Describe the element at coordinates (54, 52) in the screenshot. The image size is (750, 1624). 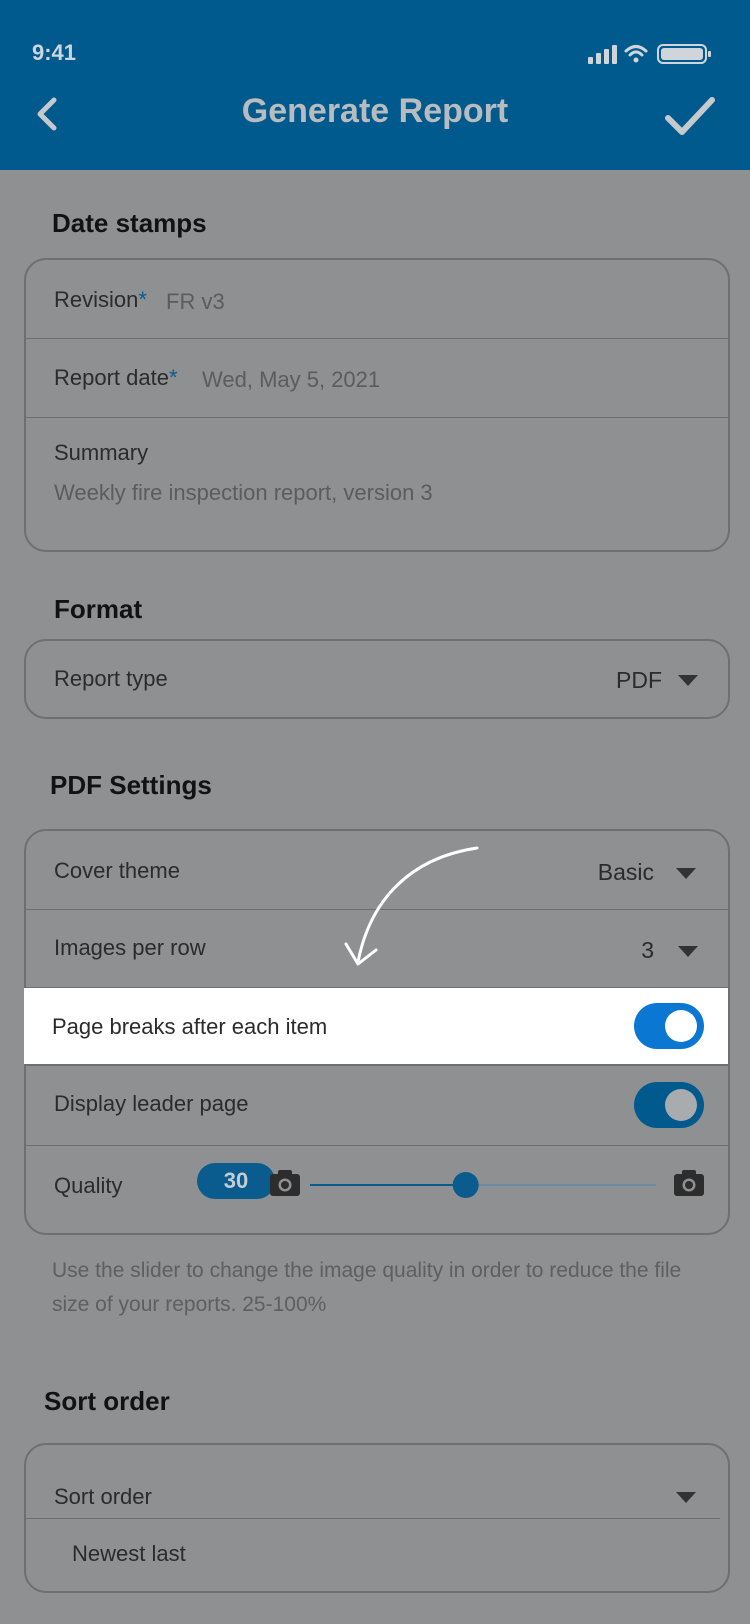
I see `status-time: 9:41` at that location.